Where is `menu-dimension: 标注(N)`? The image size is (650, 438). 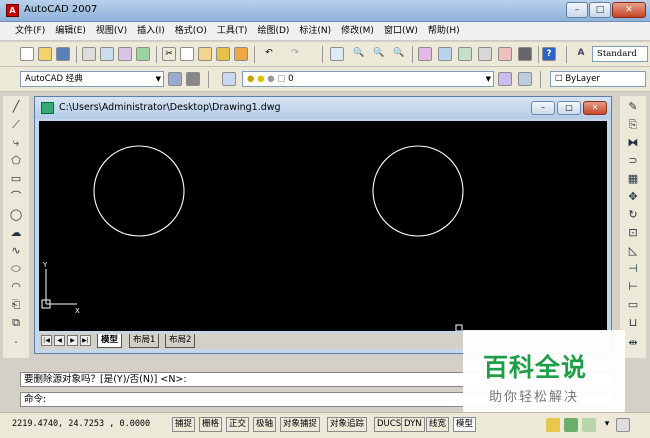 menu-dimension: 标注(N) is located at coordinates (315, 31).